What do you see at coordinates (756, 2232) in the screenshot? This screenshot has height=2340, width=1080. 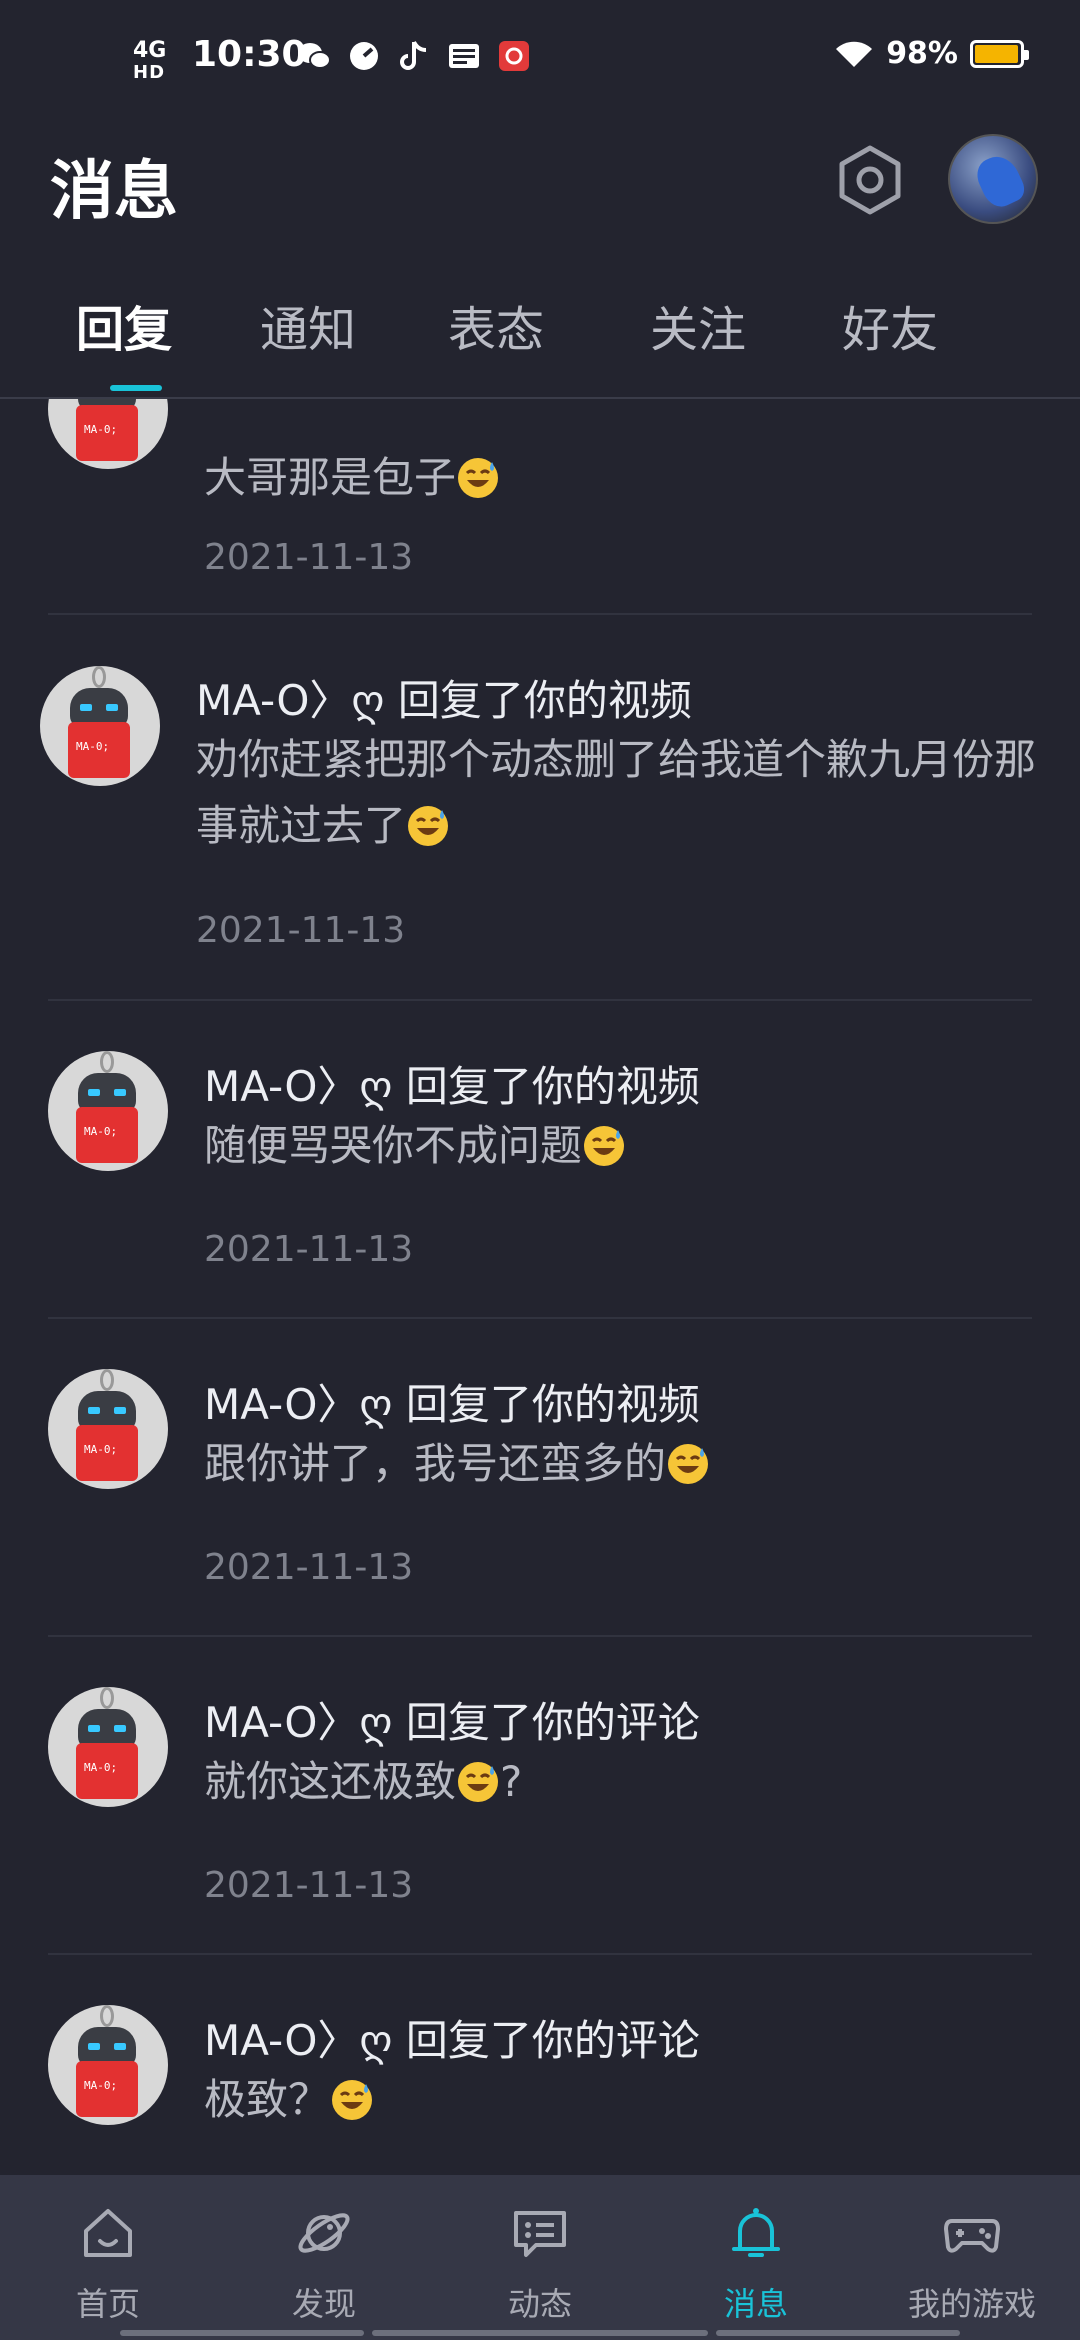 I see `bell-icon` at bounding box center [756, 2232].